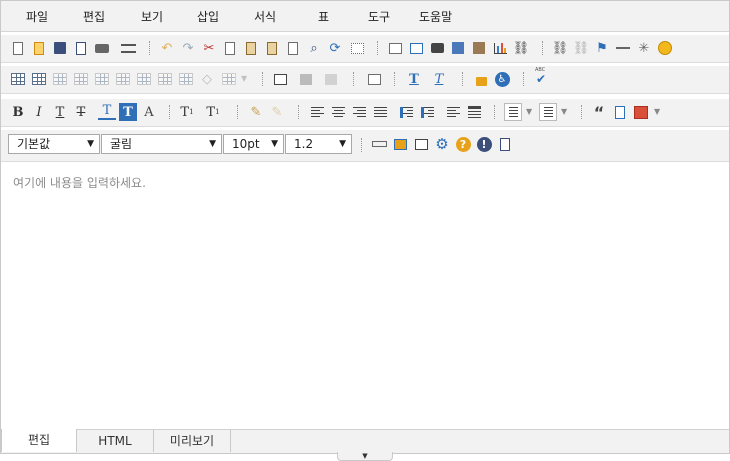 Image resolution: width=730 pixels, height=461 pixels. I want to click on preview-page-icon, so click(400, 144).